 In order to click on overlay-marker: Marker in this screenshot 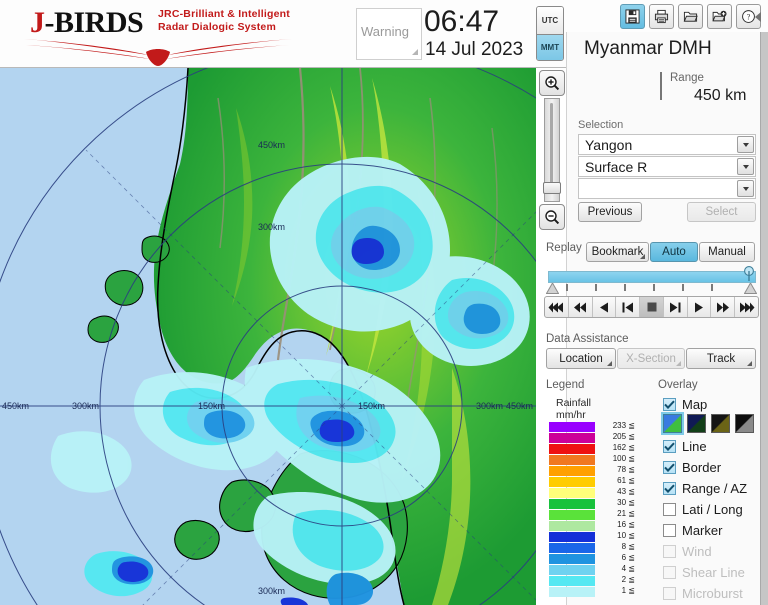, I will do `click(711, 530)`.